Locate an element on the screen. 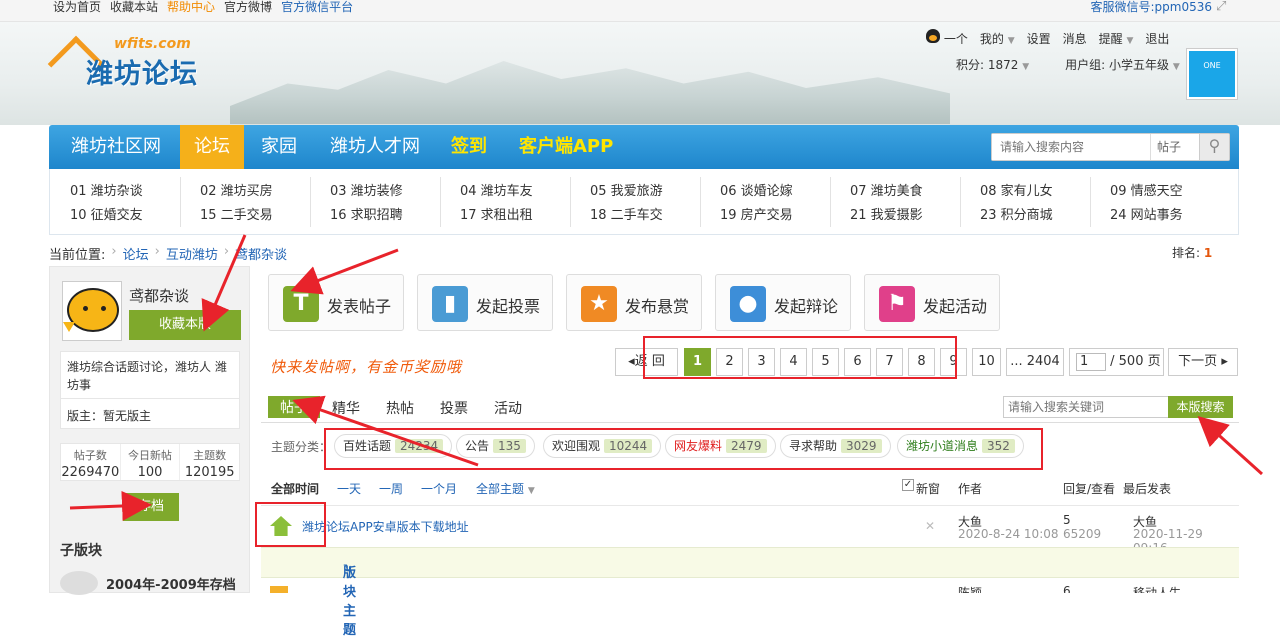  fullscreen-icon: ⤢ is located at coordinates (1223, 7).